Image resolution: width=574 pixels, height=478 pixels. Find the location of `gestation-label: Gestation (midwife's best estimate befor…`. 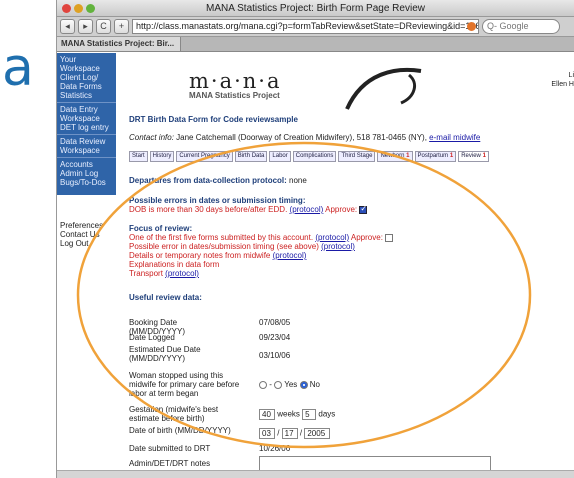

gestation-label: Gestation (midwife's best estimate befor… is located at coordinates (174, 414).